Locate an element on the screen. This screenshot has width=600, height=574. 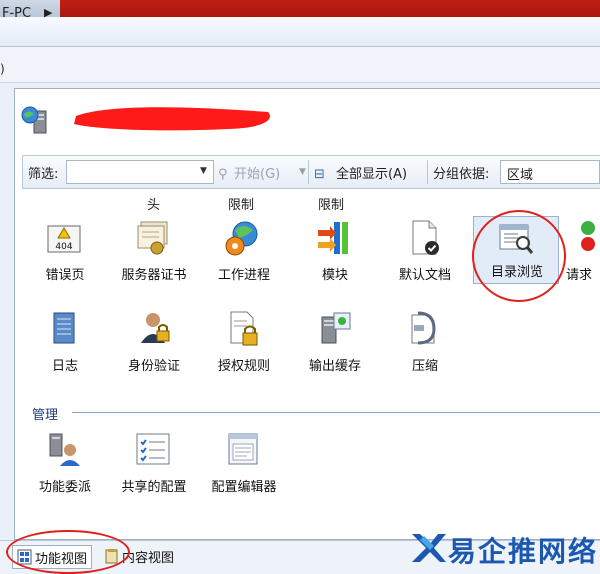
brand-logo-icon is located at coordinates (429, 548).